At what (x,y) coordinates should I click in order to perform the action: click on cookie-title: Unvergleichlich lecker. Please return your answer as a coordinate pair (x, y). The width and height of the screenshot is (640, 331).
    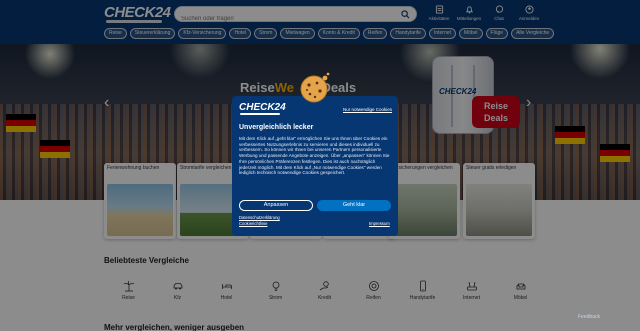
    Looking at the image, I should click on (276, 127).